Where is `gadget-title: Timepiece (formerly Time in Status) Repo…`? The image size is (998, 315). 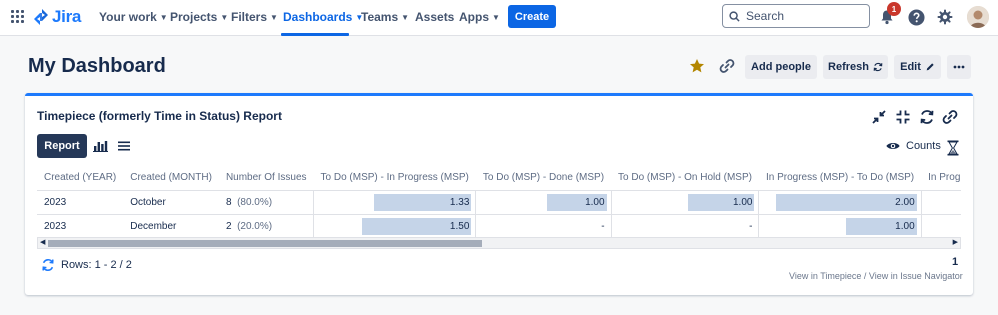
gadget-title: Timepiece (formerly Time in Status) Repo… is located at coordinates (159, 116).